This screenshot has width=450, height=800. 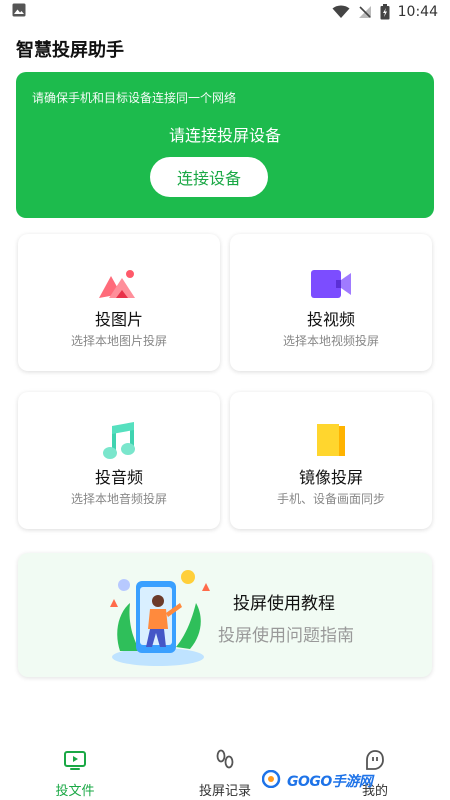 What do you see at coordinates (330, 341) in the screenshot?
I see `card-subtitle: 选择本地视频投屏` at bounding box center [330, 341].